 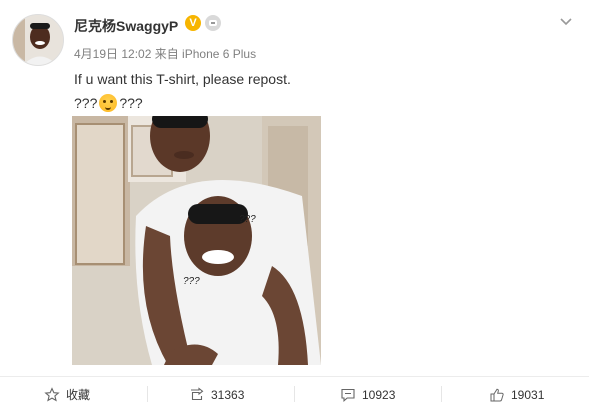 I want to click on comment-count: 10923, so click(x=379, y=394).